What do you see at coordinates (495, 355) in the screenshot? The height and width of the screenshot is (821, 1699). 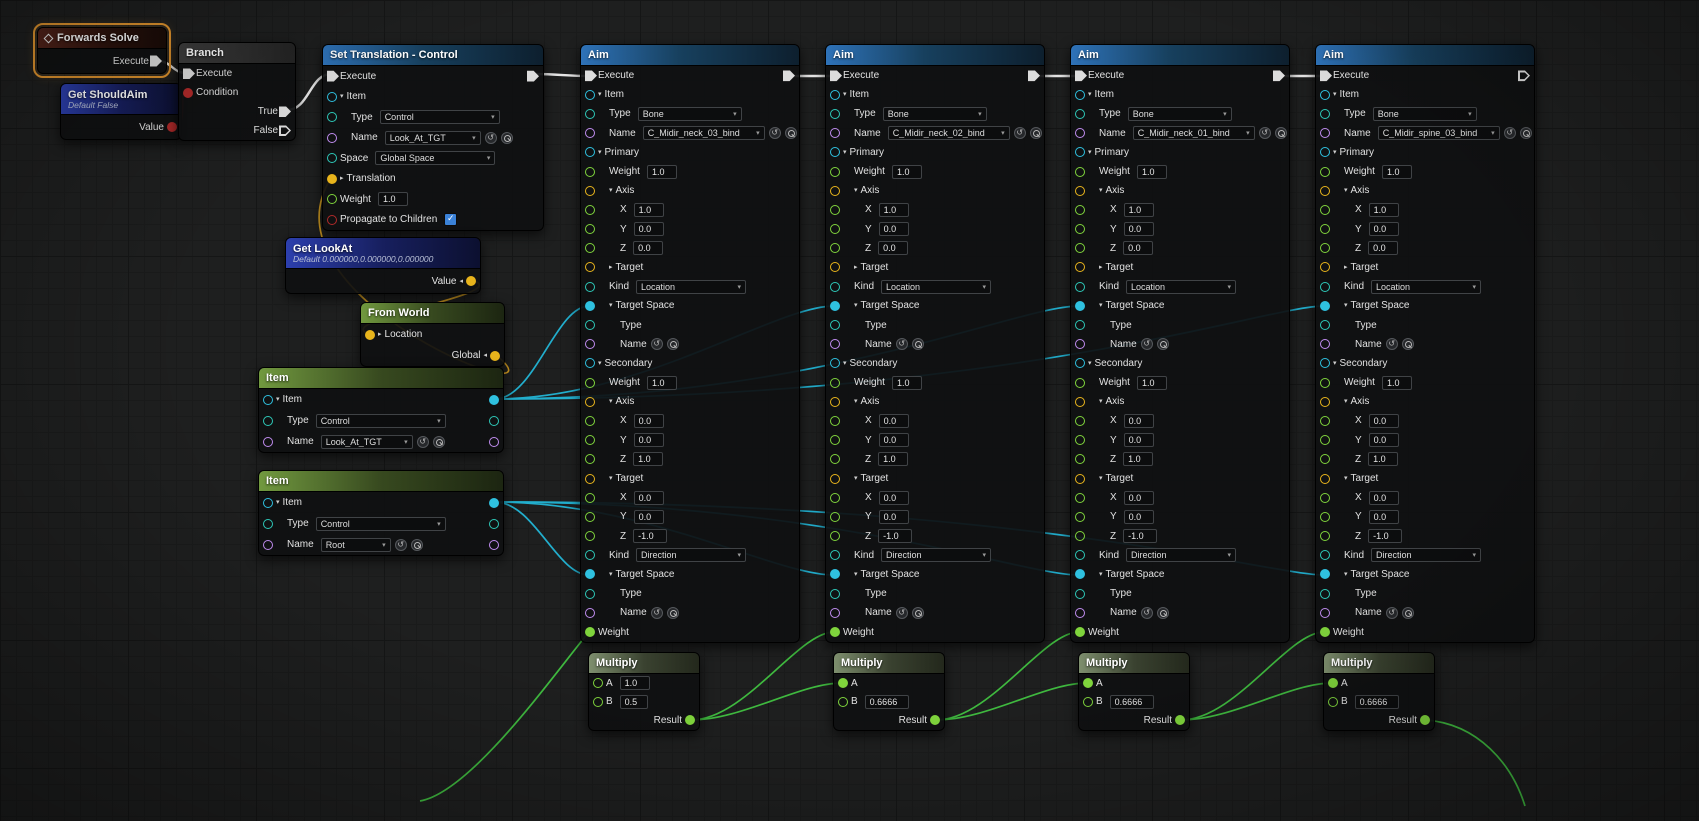 I see `pin-global-out` at bounding box center [495, 355].